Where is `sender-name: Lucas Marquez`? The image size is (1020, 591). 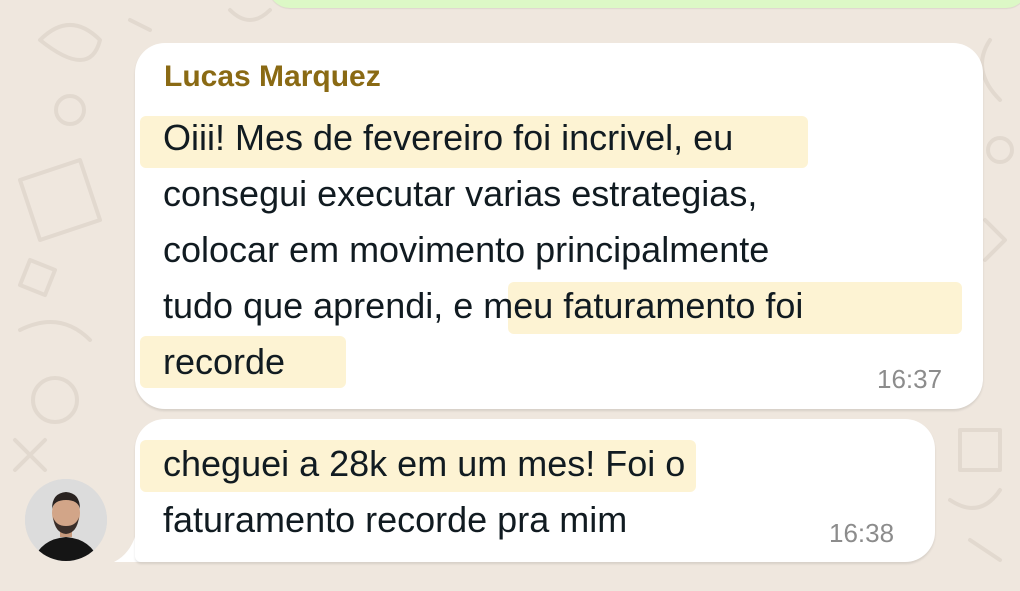 sender-name: Lucas Marquez is located at coordinates (272, 77).